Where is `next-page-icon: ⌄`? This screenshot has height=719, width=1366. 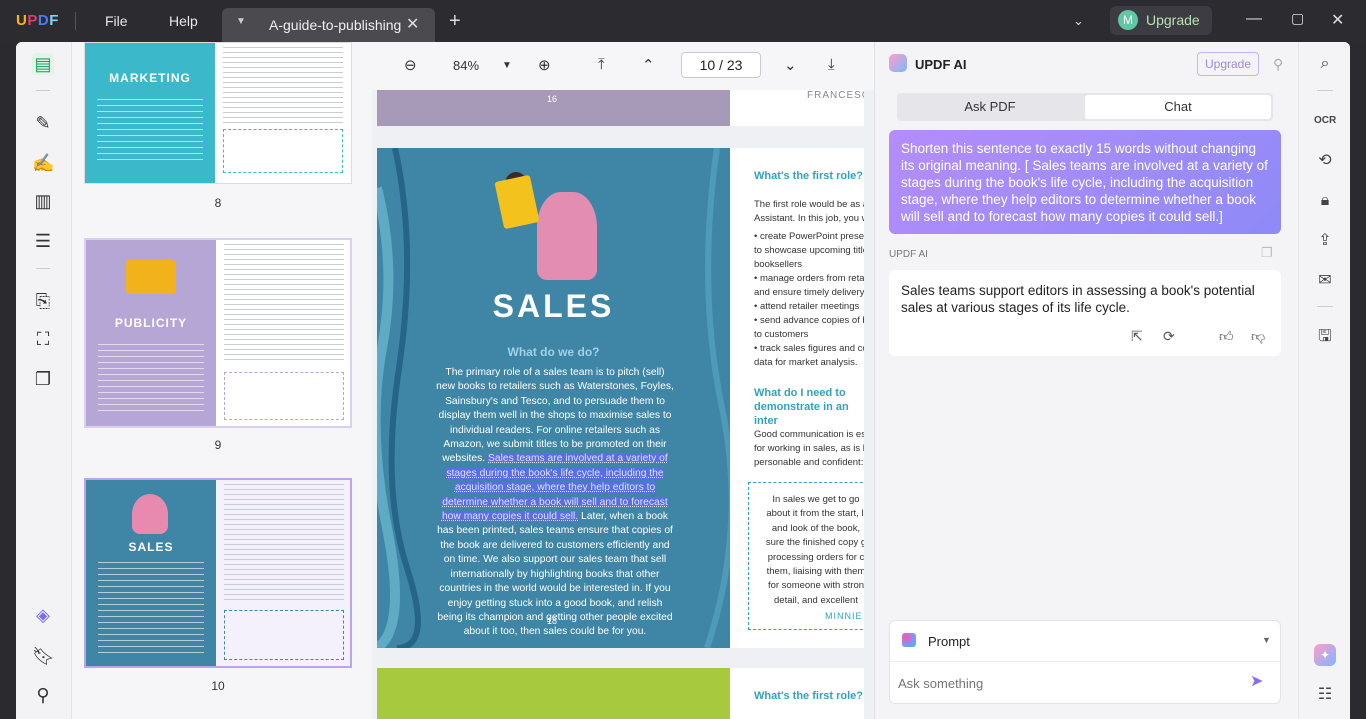
next-page-icon: ⌄ is located at coordinates (790, 65).